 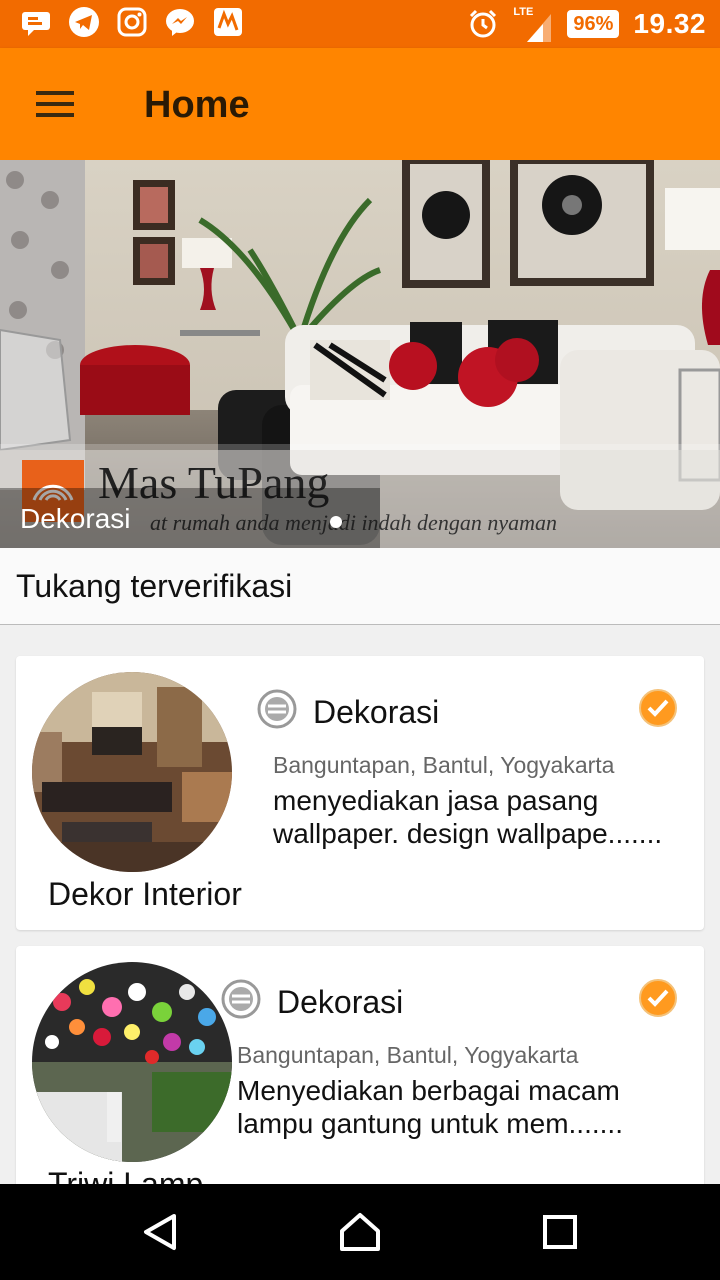 I want to click on vendor-name: Dekor Interior, so click(x=145, y=894).